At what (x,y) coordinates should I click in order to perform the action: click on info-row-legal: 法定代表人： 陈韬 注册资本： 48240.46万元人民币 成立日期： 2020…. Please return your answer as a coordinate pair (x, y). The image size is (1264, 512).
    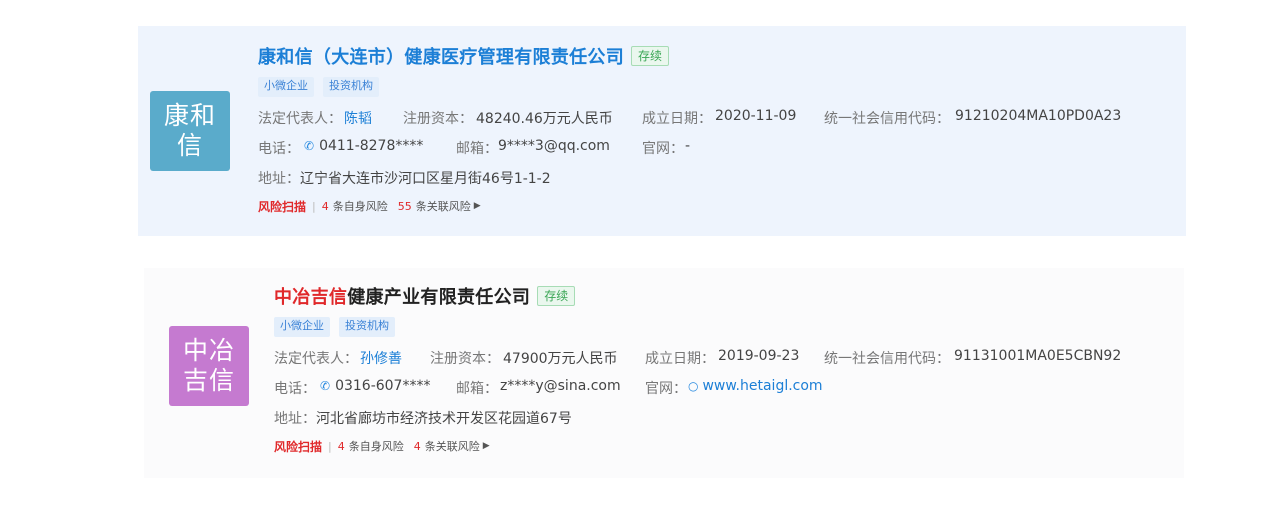
    Looking at the image, I should click on (689, 117).